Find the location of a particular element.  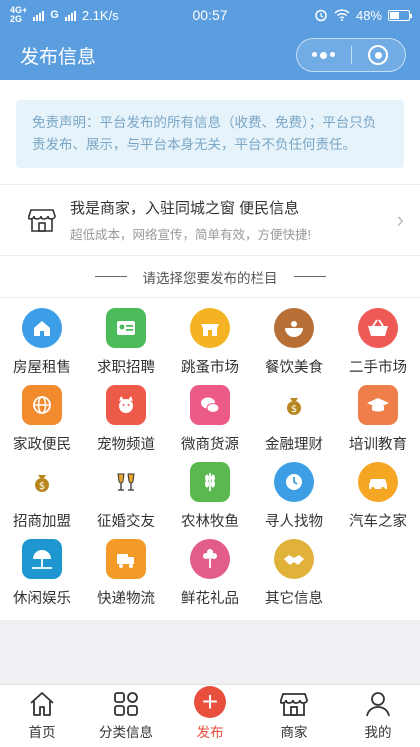

category-label: 快递物流 is located at coordinates (126, 599).